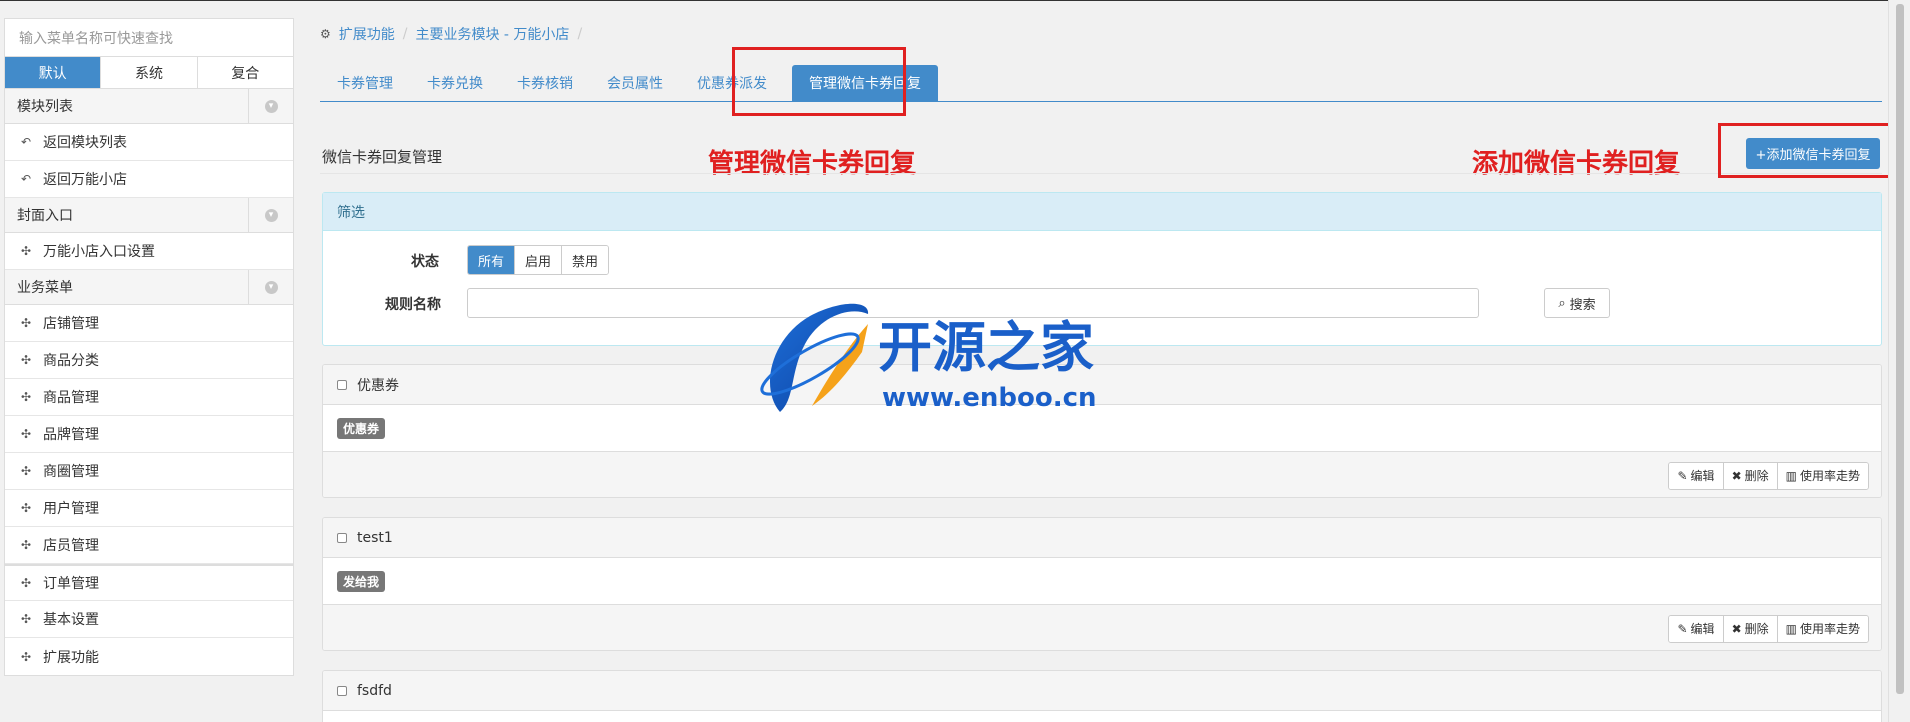 This screenshot has width=1910, height=722. What do you see at coordinates (382, 157) in the screenshot?
I see `page-title: 微信卡券回复管理` at bounding box center [382, 157].